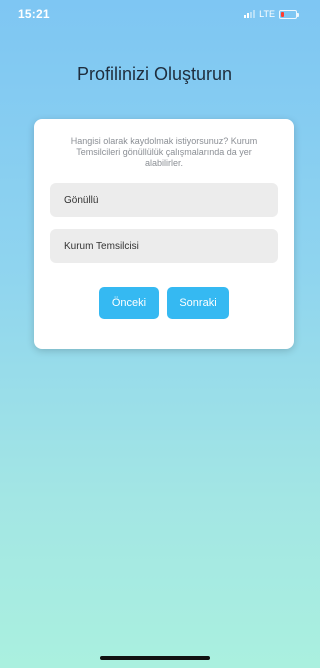  What do you see at coordinates (154, 14) in the screenshot?
I see `status-bar: 15:21 LTE` at bounding box center [154, 14].